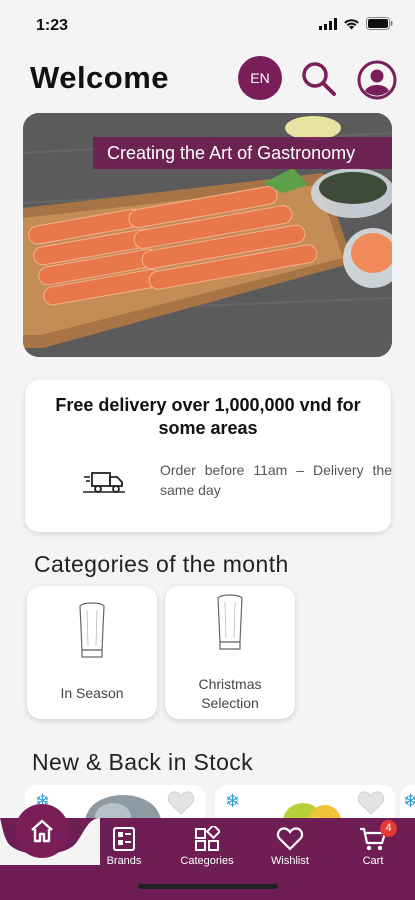  Describe the element at coordinates (260, 78) in the screenshot. I see `language-button: EN` at that location.